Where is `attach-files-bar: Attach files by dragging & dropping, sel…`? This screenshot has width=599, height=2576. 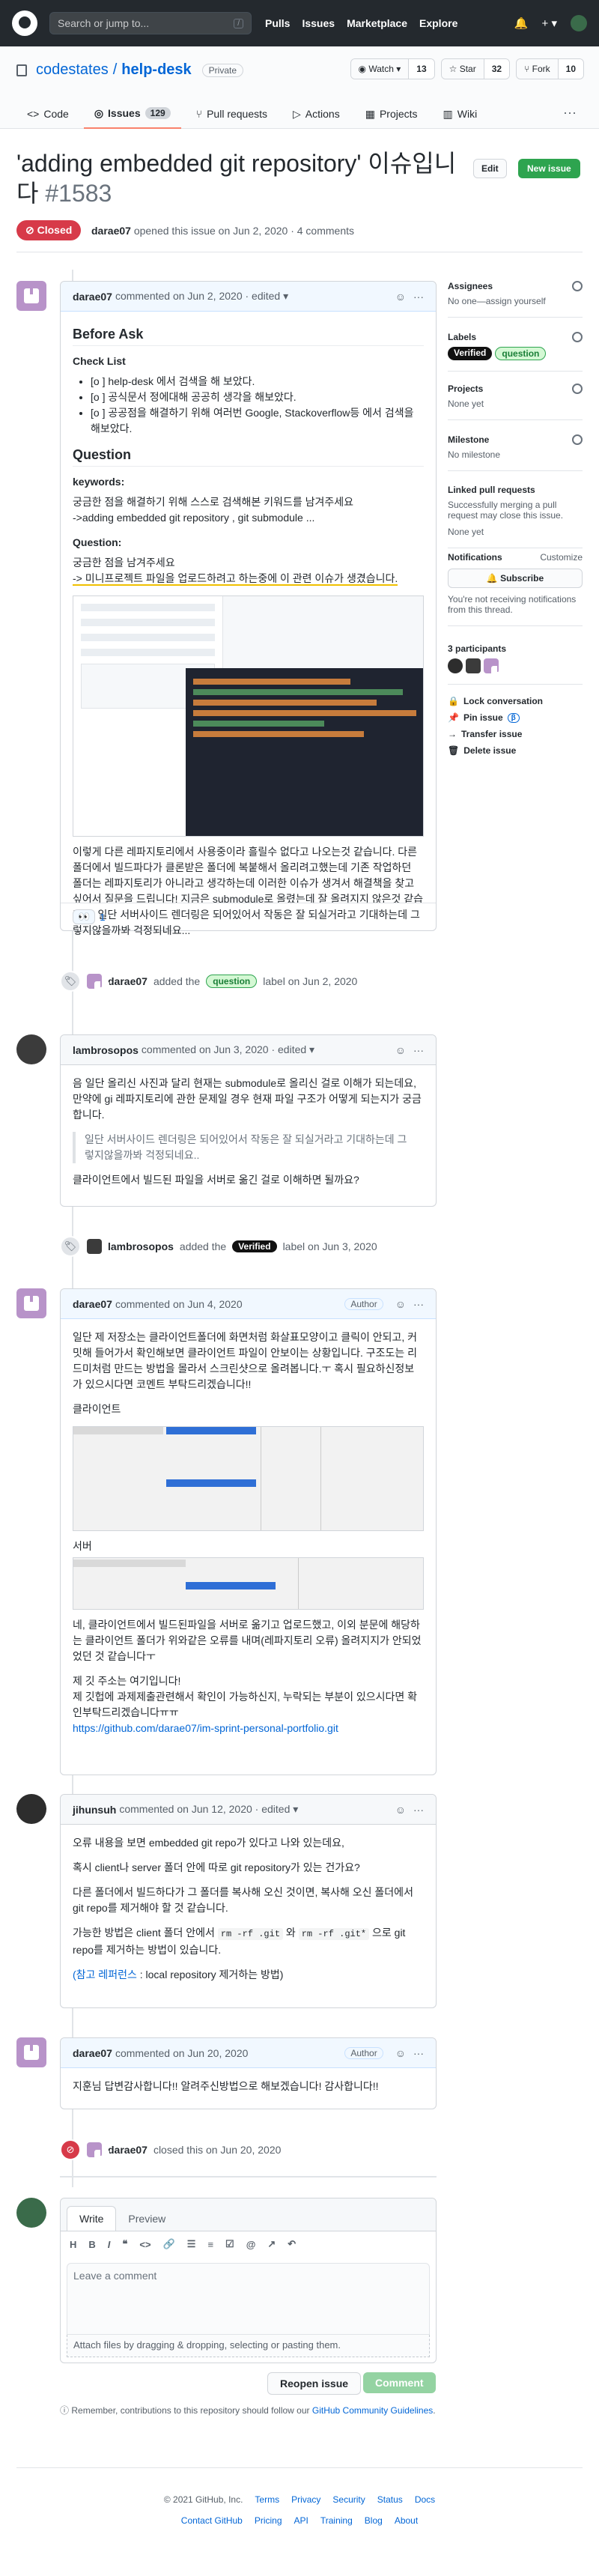 attach-files-bar: Attach files by dragging & dropping, sel… is located at coordinates (248, 2346).